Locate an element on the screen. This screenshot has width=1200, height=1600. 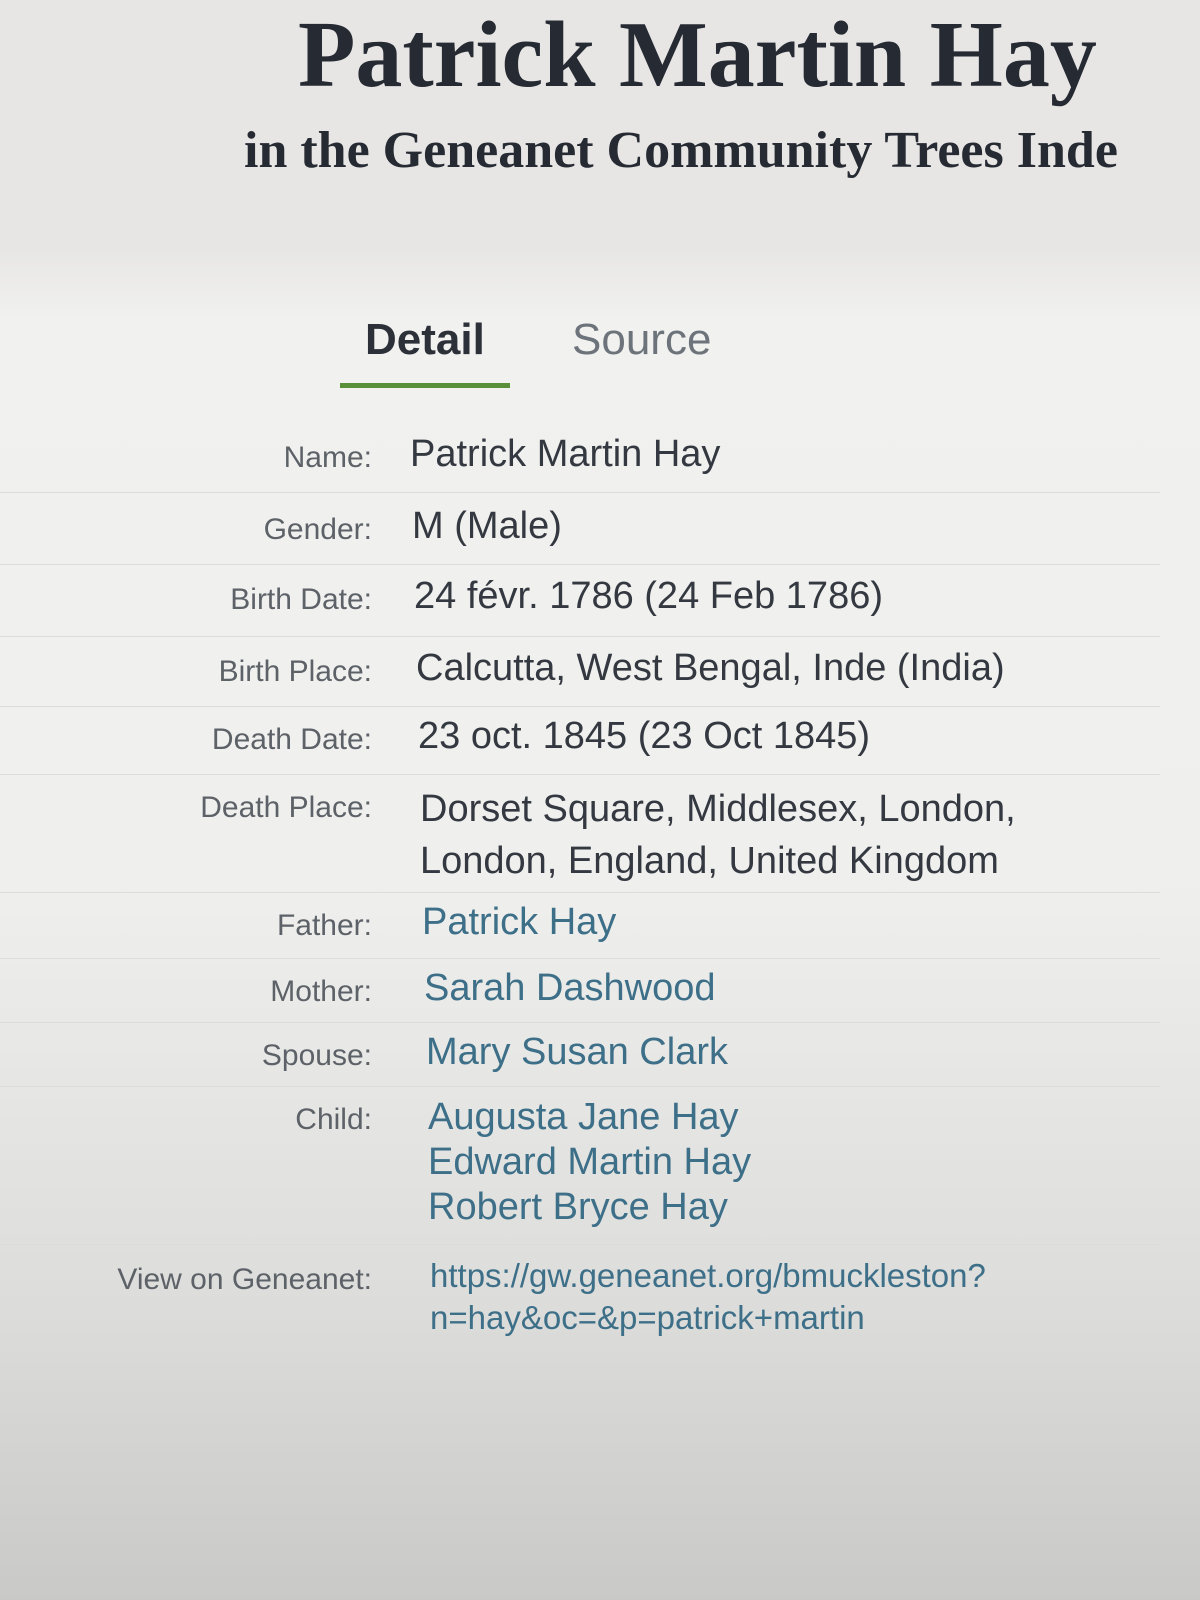
name-label: Name: is located at coordinates (327, 457).